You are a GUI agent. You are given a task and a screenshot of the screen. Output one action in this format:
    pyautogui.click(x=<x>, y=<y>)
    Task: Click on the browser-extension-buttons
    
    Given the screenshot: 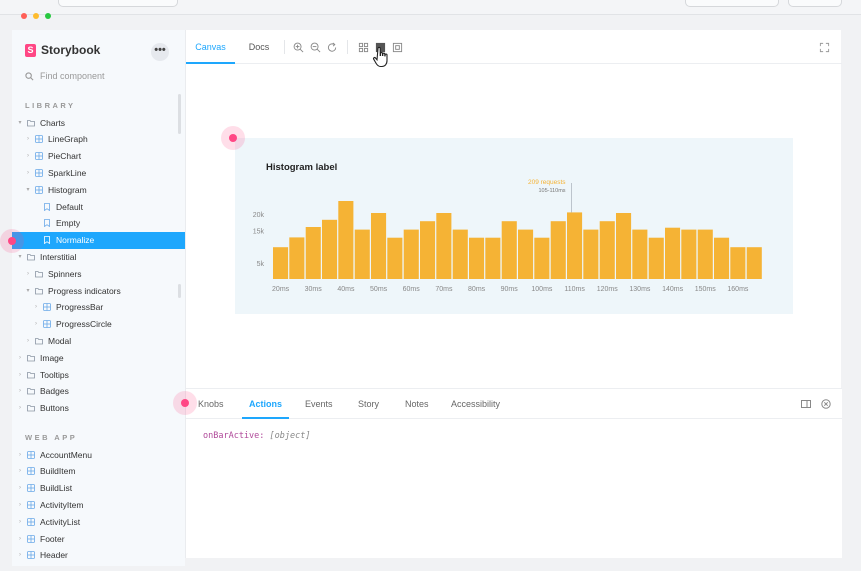 What is the action you would take?
    pyautogui.click(x=815, y=3)
    